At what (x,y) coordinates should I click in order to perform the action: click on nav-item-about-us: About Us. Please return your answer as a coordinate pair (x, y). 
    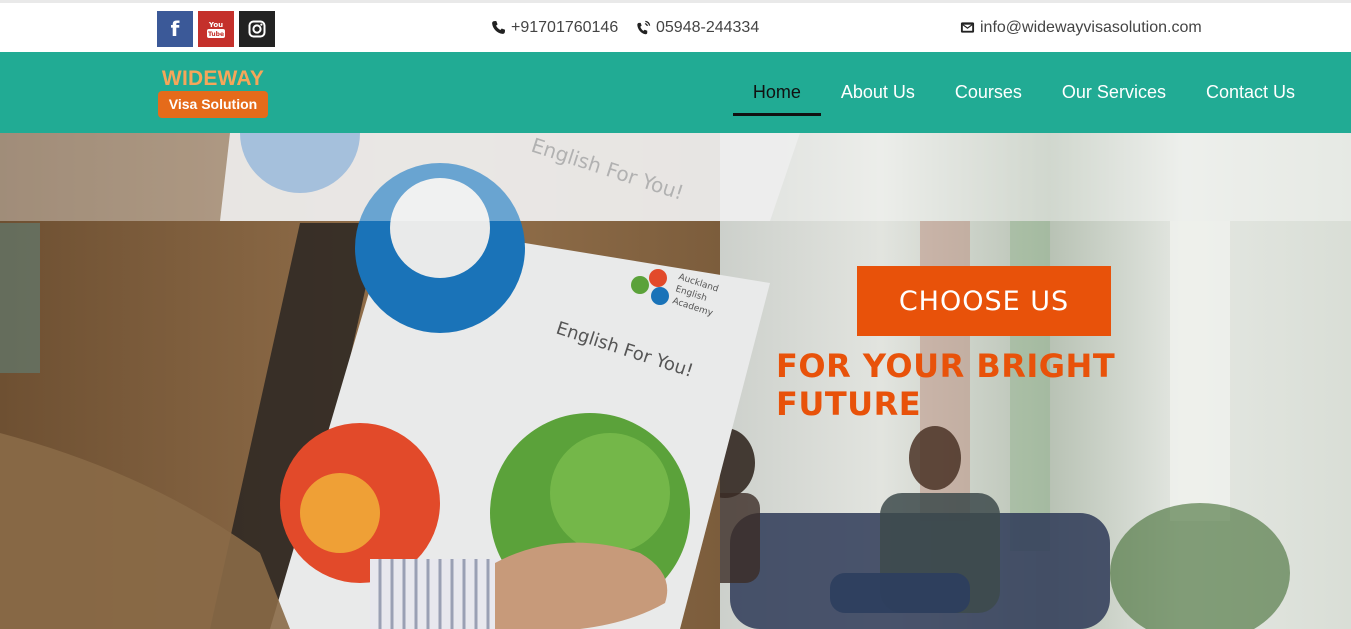
    Looking at the image, I should click on (878, 92).